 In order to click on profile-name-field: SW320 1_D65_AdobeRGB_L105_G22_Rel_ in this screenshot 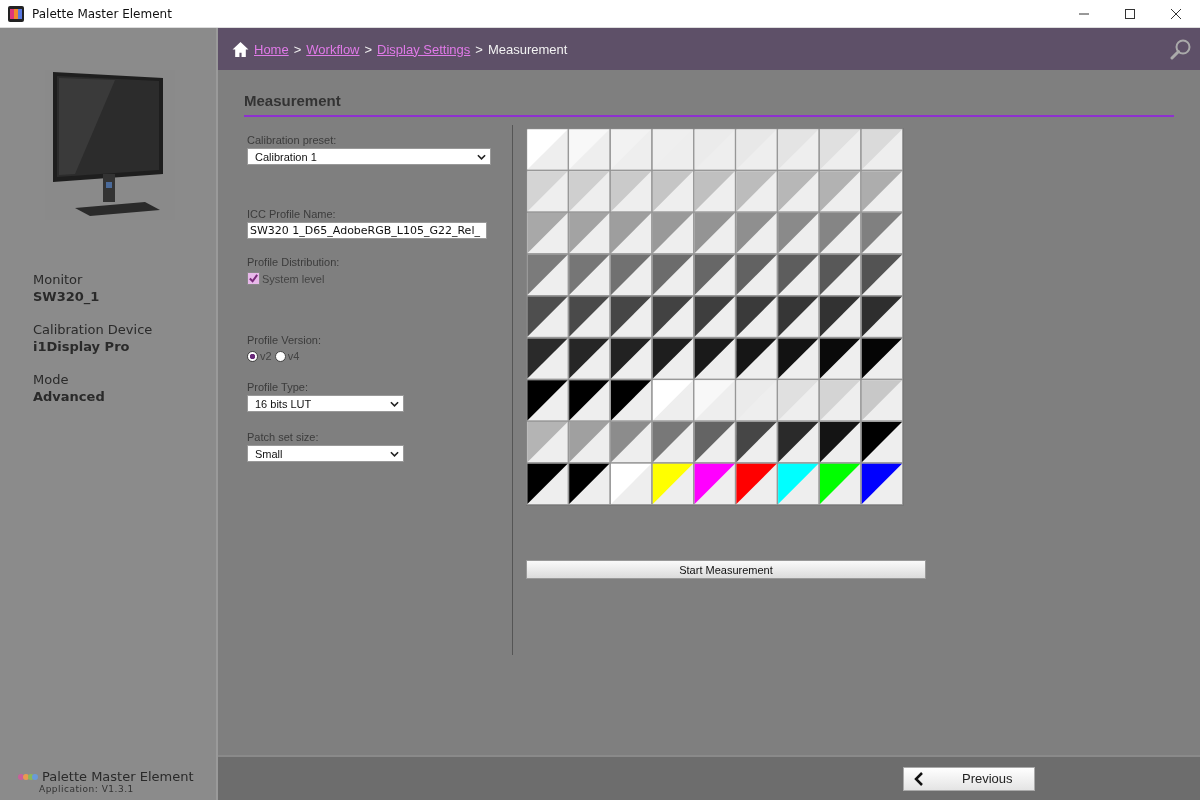, I will do `click(367, 230)`.